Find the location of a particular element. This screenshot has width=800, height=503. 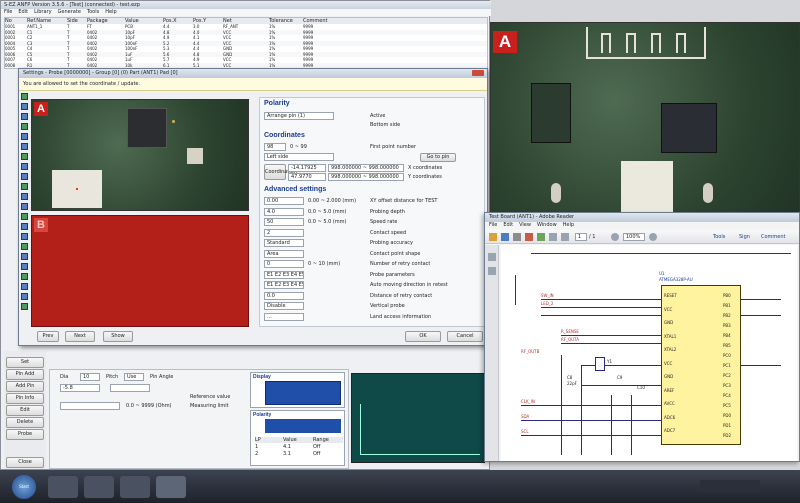

add-pin-button: Add Pin is located at coordinates (25, 386).